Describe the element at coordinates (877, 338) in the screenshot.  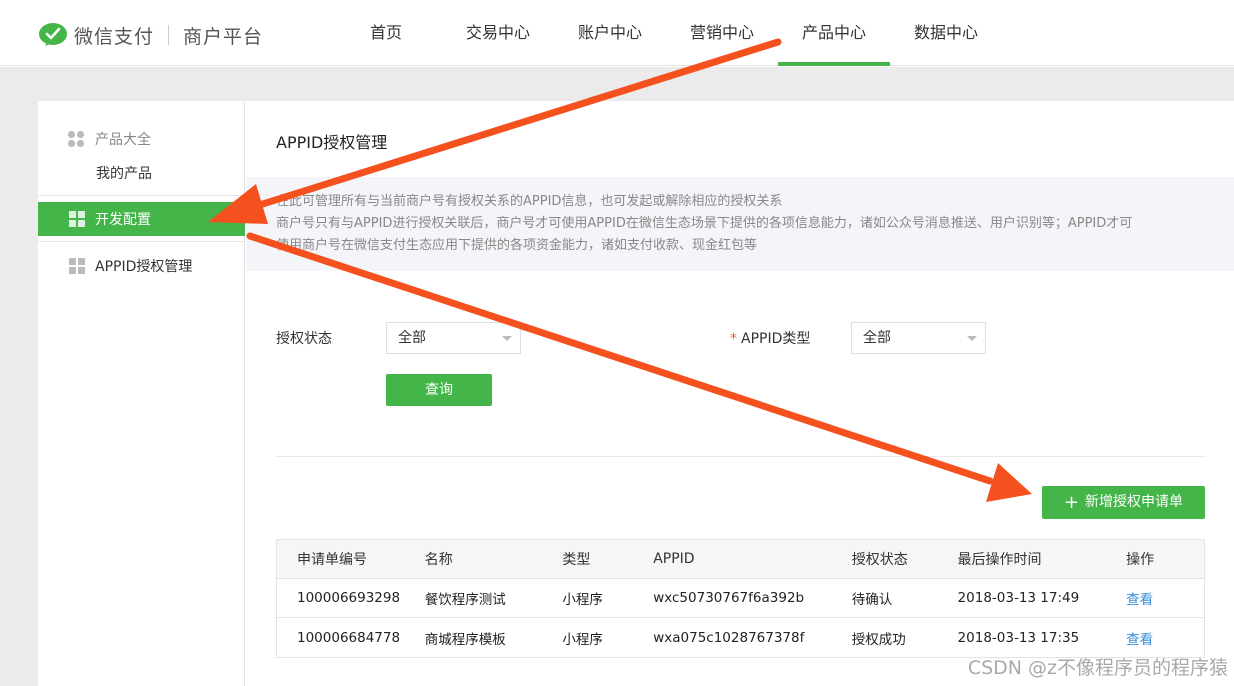
I see `appid-type-value: 全部` at that location.